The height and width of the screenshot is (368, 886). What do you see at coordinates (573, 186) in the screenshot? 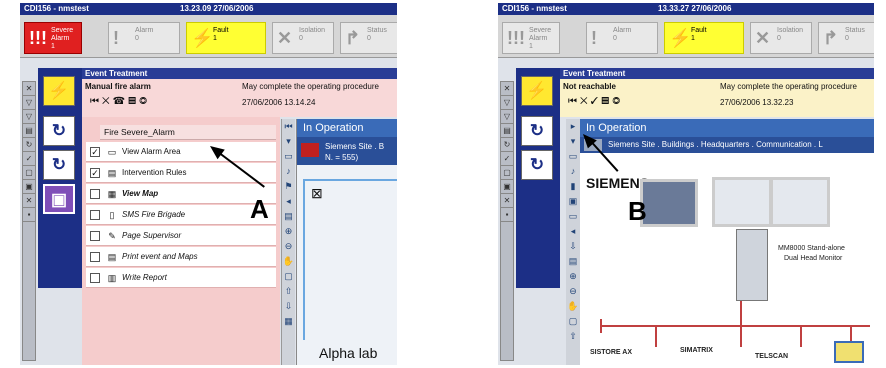
I see `device-icon: ▮` at bounding box center [573, 186].